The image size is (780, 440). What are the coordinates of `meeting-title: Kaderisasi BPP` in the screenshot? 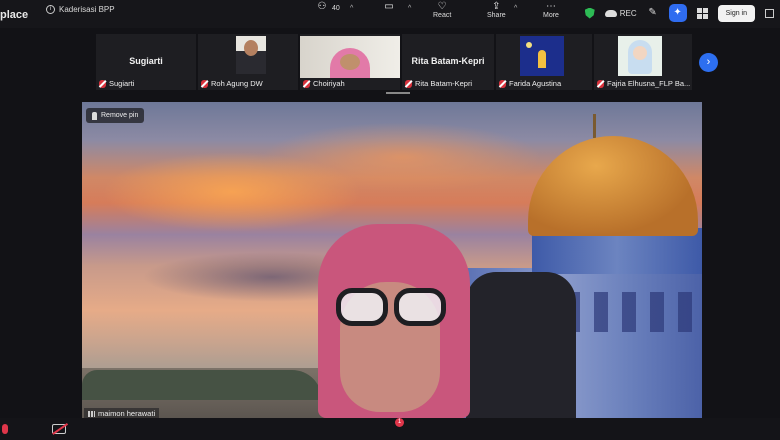 It's located at (87, 9).